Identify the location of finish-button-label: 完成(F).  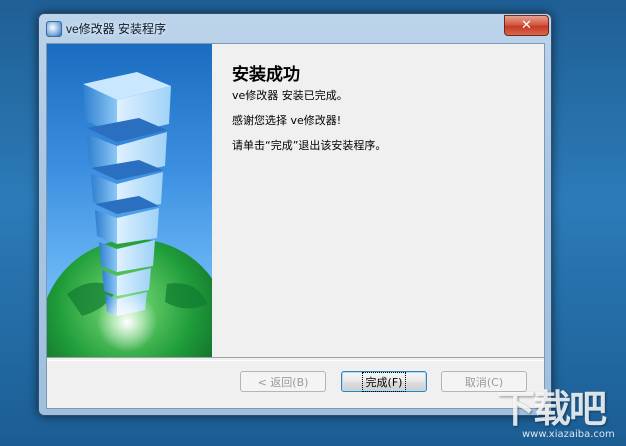
(384, 381).